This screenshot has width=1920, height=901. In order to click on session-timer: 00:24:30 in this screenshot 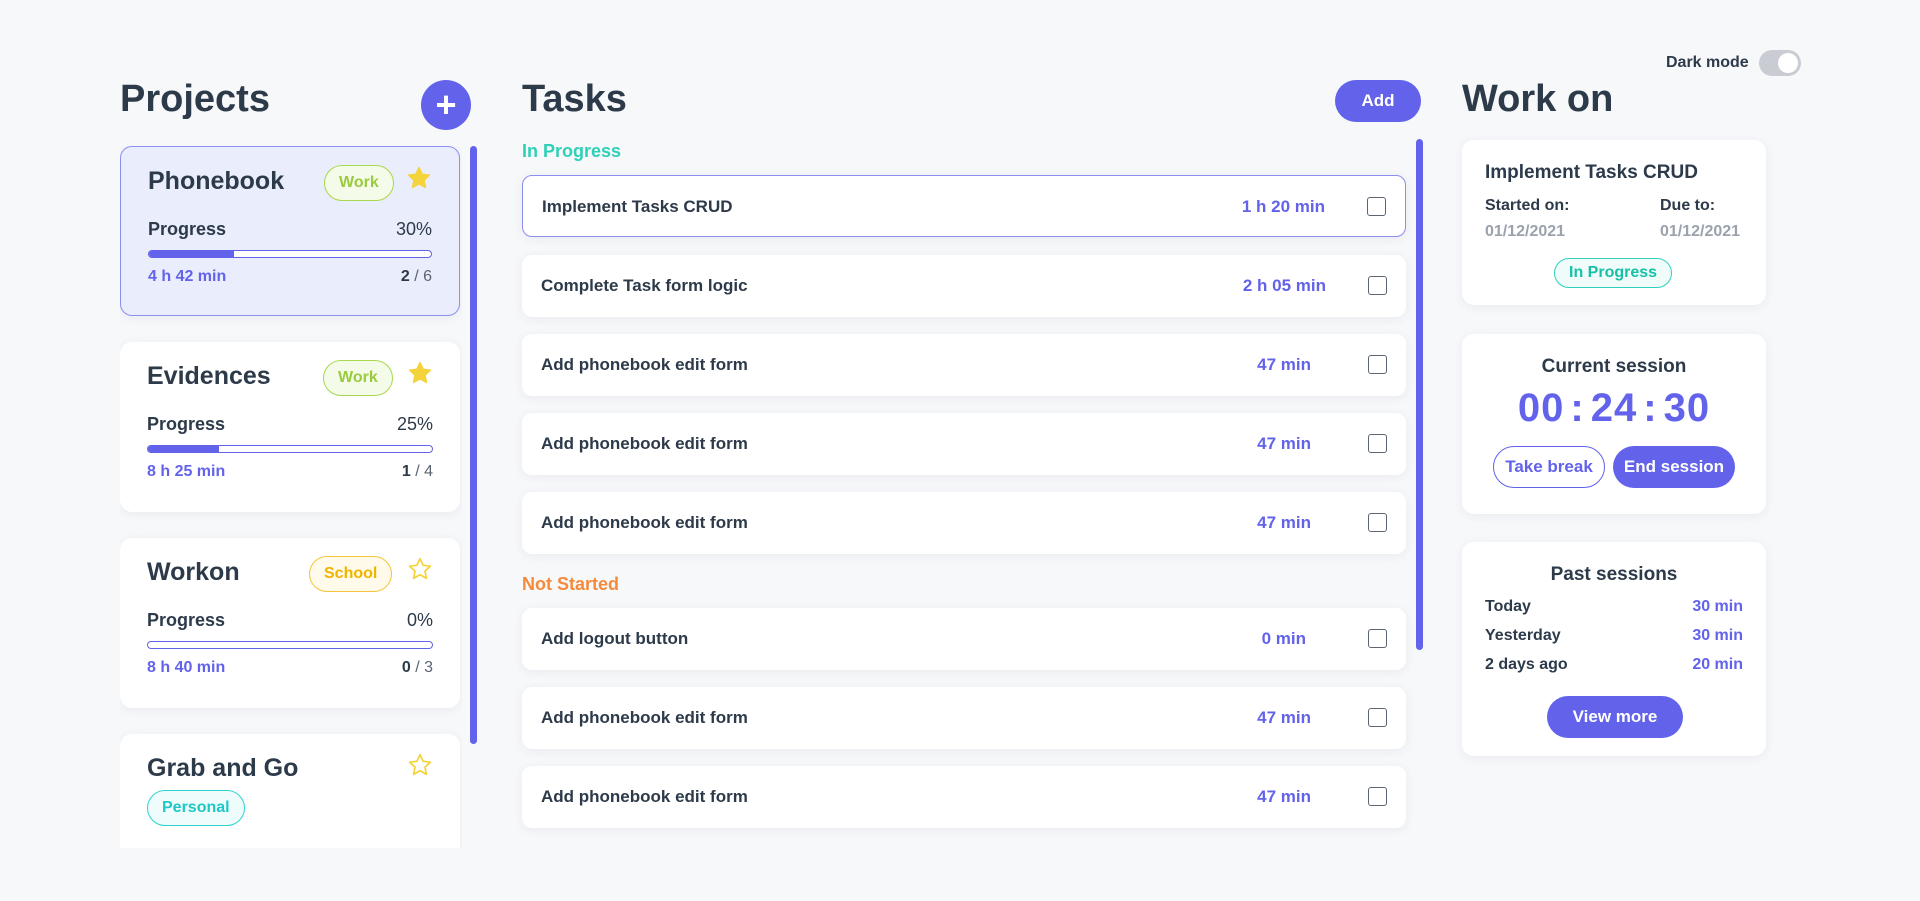, I will do `click(1614, 408)`.